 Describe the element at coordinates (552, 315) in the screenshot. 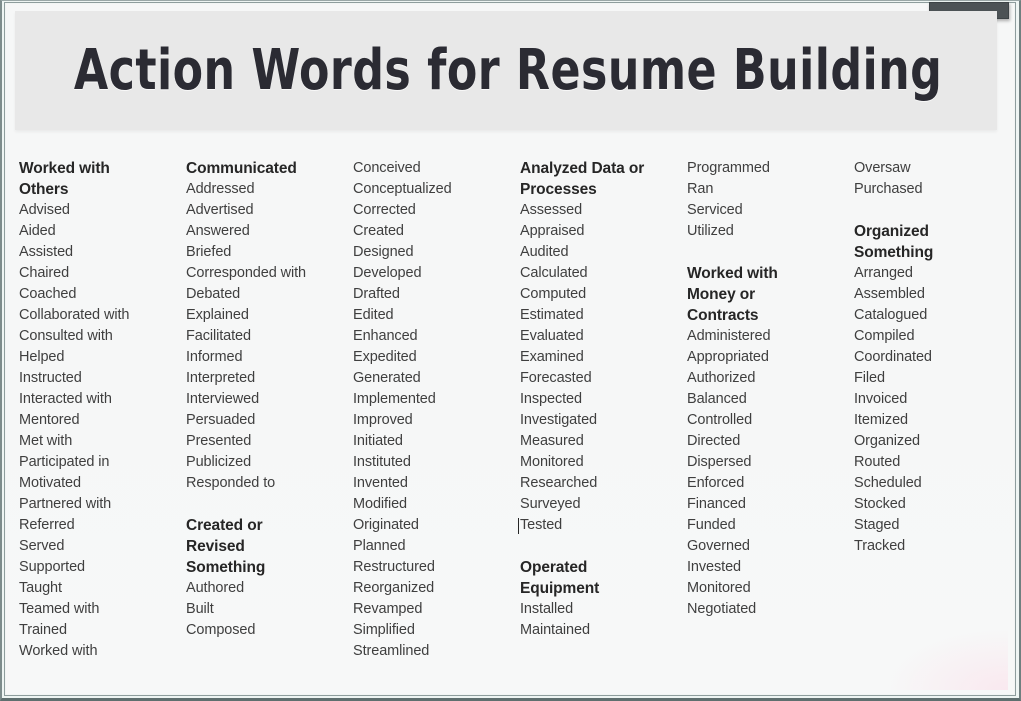

I see `action-word: Estimated` at that location.